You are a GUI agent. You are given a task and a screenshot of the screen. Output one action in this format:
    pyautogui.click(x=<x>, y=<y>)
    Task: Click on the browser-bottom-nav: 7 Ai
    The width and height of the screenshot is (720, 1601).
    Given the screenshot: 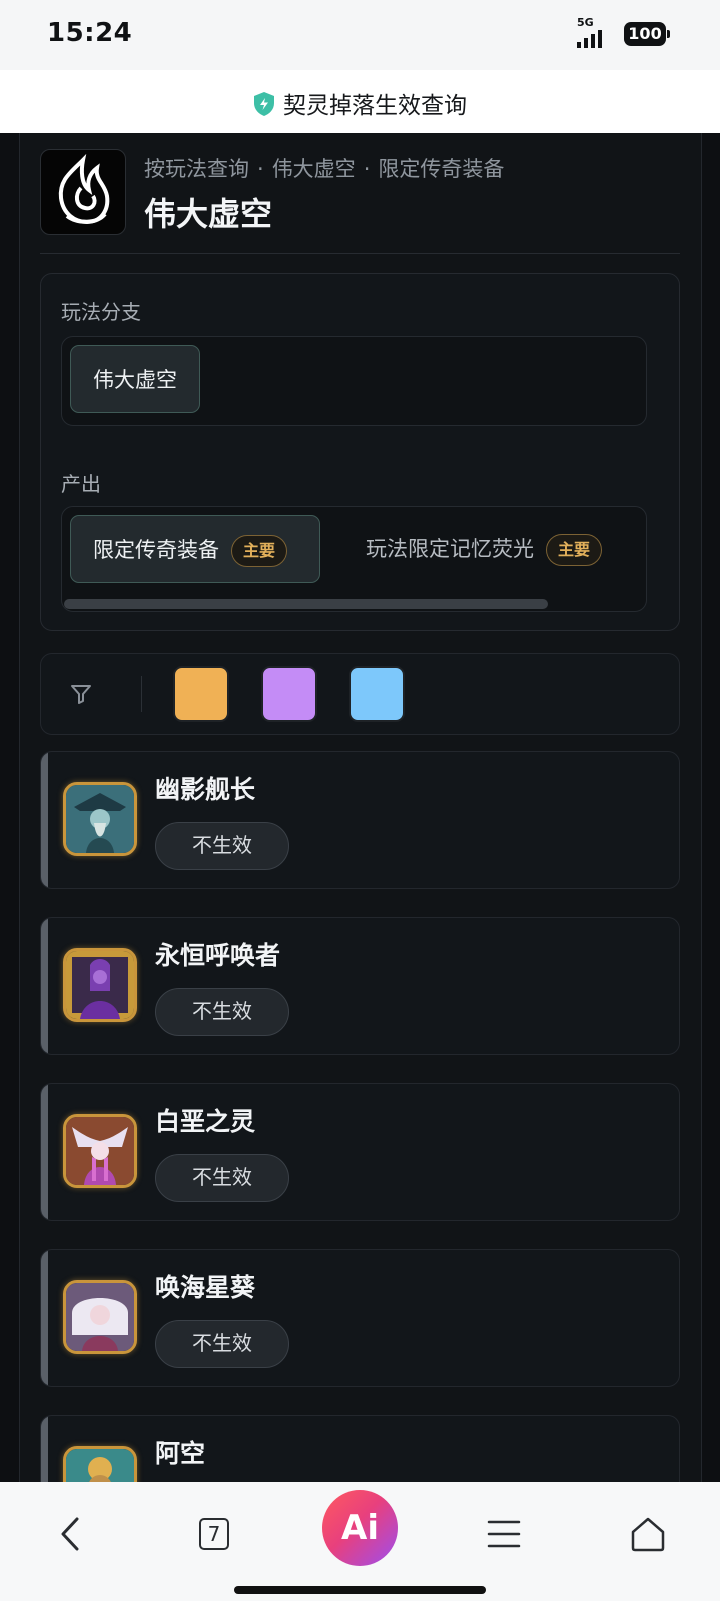 What is the action you would take?
    pyautogui.click(x=360, y=1541)
    